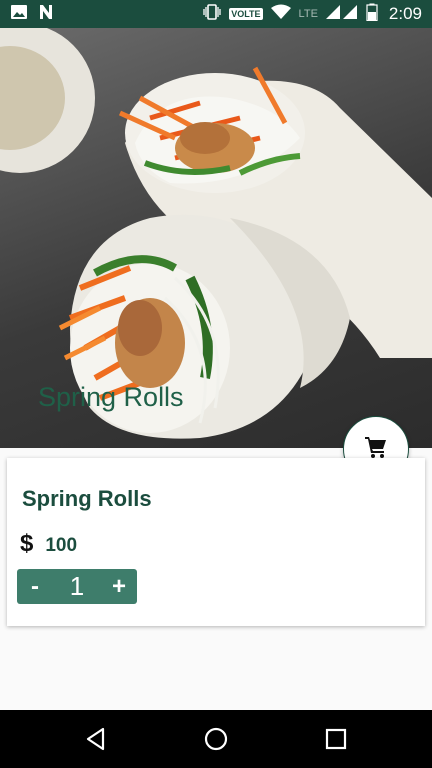  I want to click on decrement-button: -, so click(35, 587).